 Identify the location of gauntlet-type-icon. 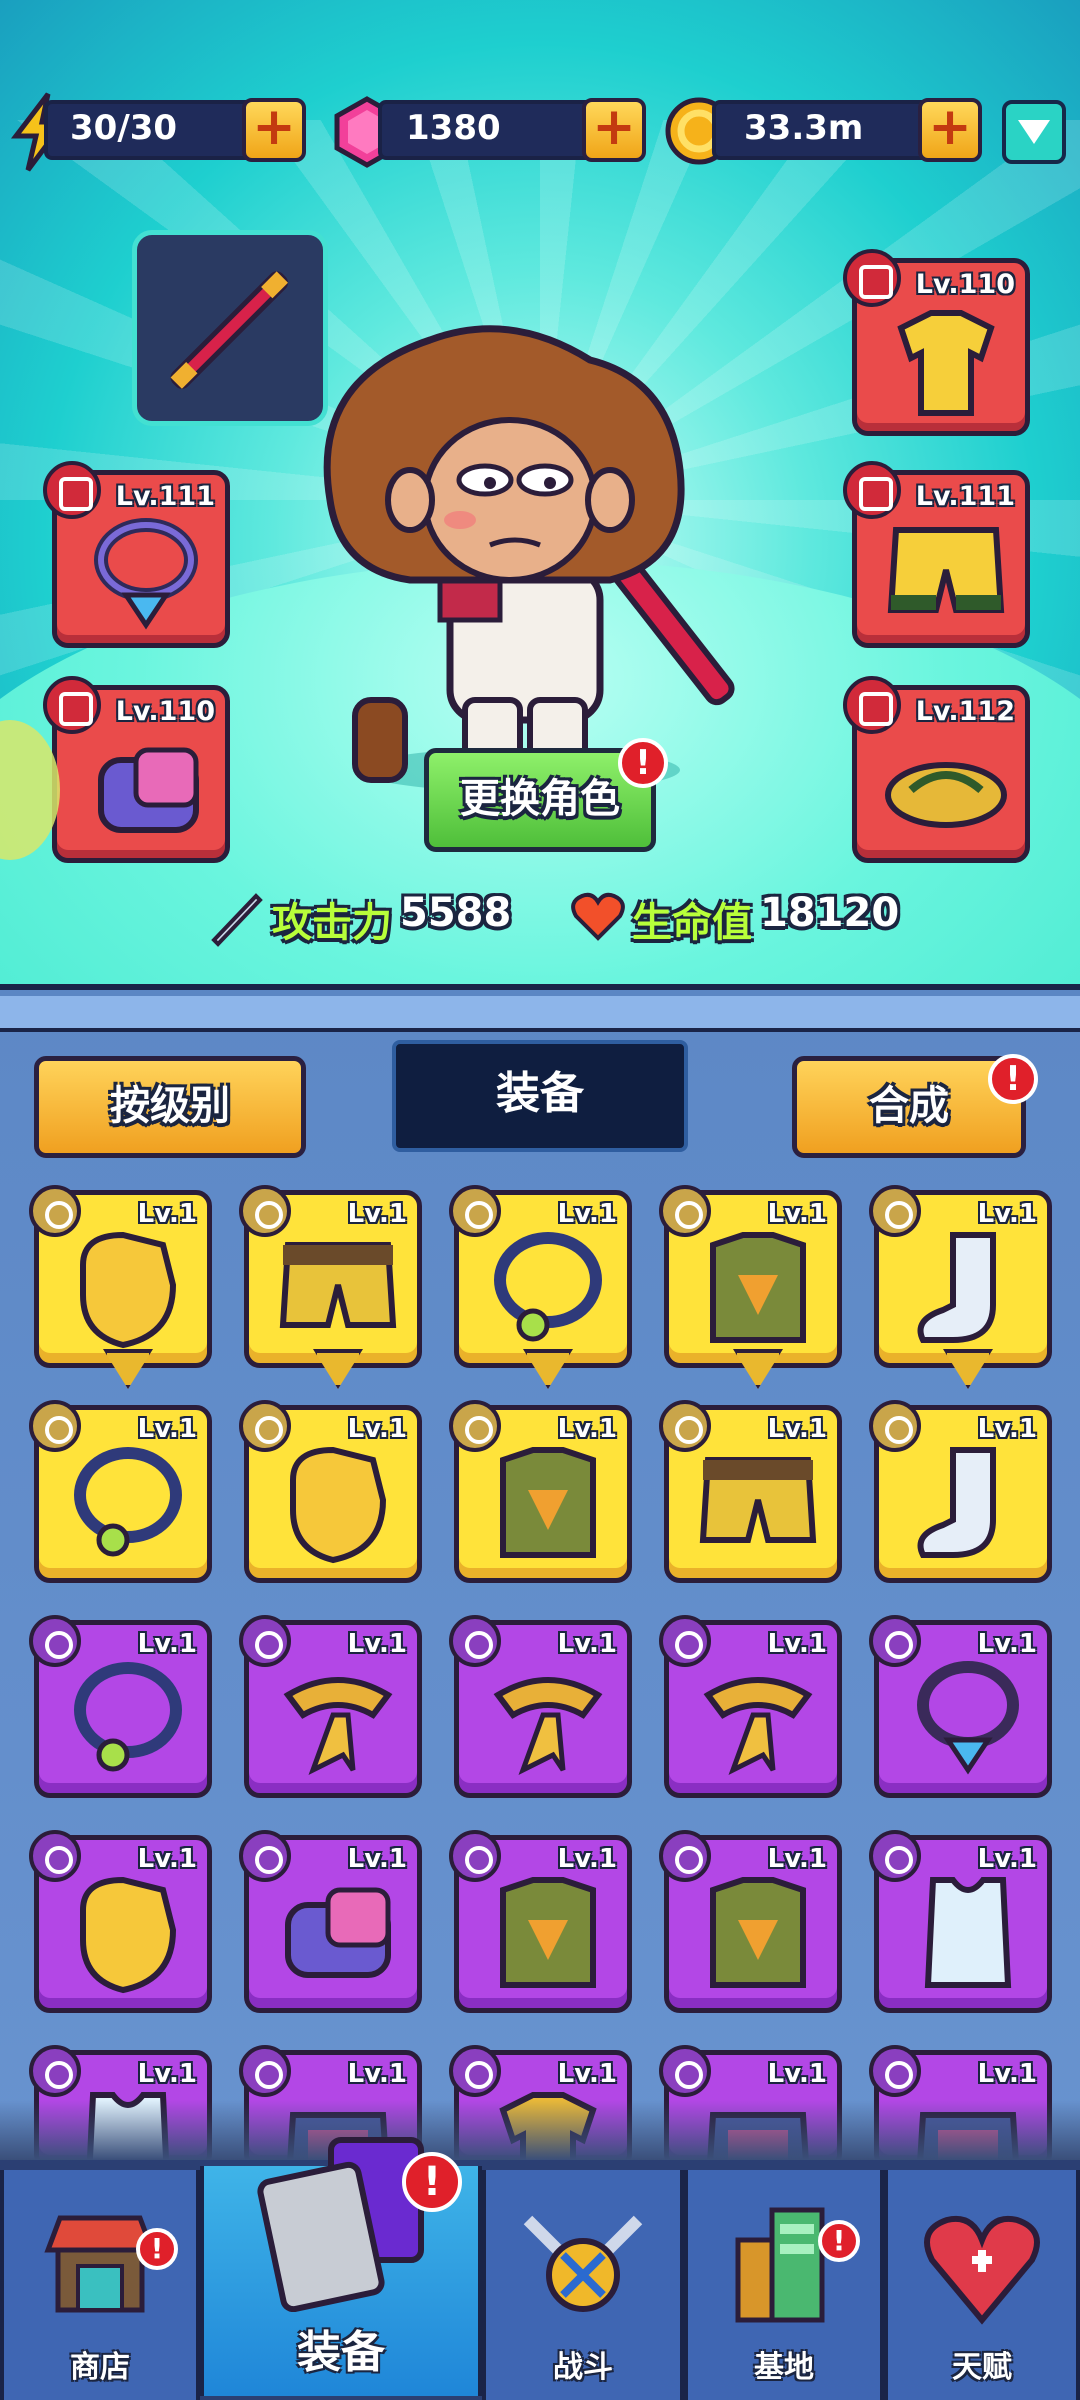
(72, 705).